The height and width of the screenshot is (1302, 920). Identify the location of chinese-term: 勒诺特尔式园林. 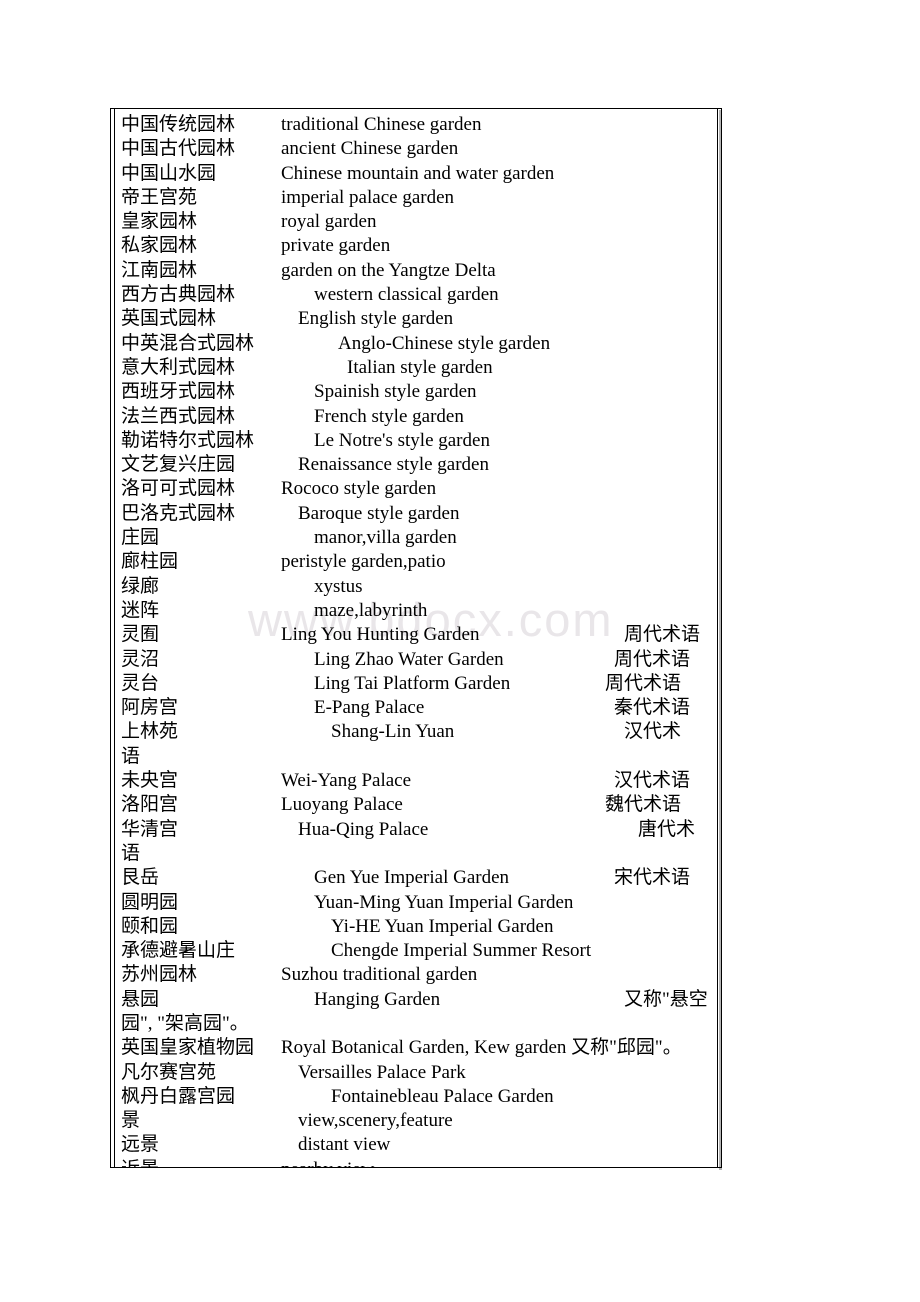
(188, 440).